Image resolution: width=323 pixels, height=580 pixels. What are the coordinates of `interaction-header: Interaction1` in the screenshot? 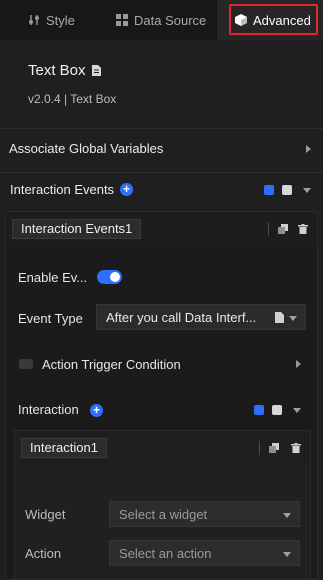 It's located at (162, 448).